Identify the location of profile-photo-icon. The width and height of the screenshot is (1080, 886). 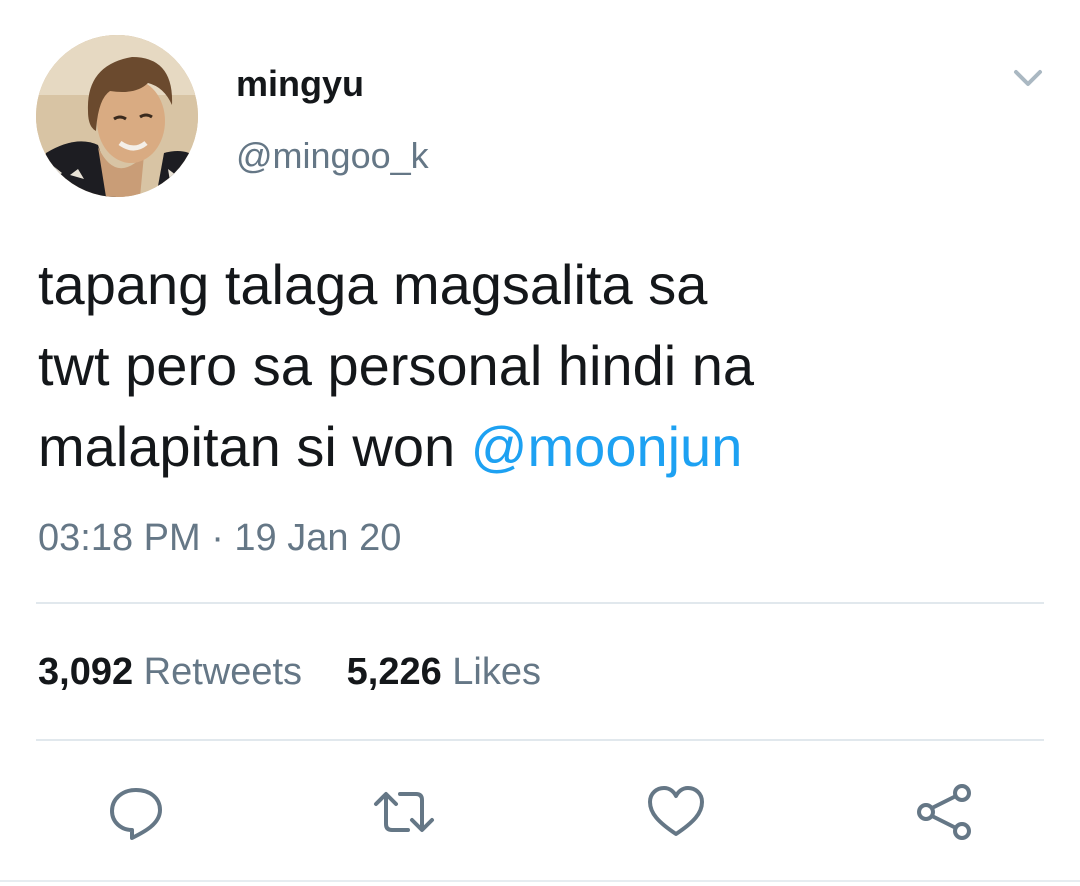
(117, 116).